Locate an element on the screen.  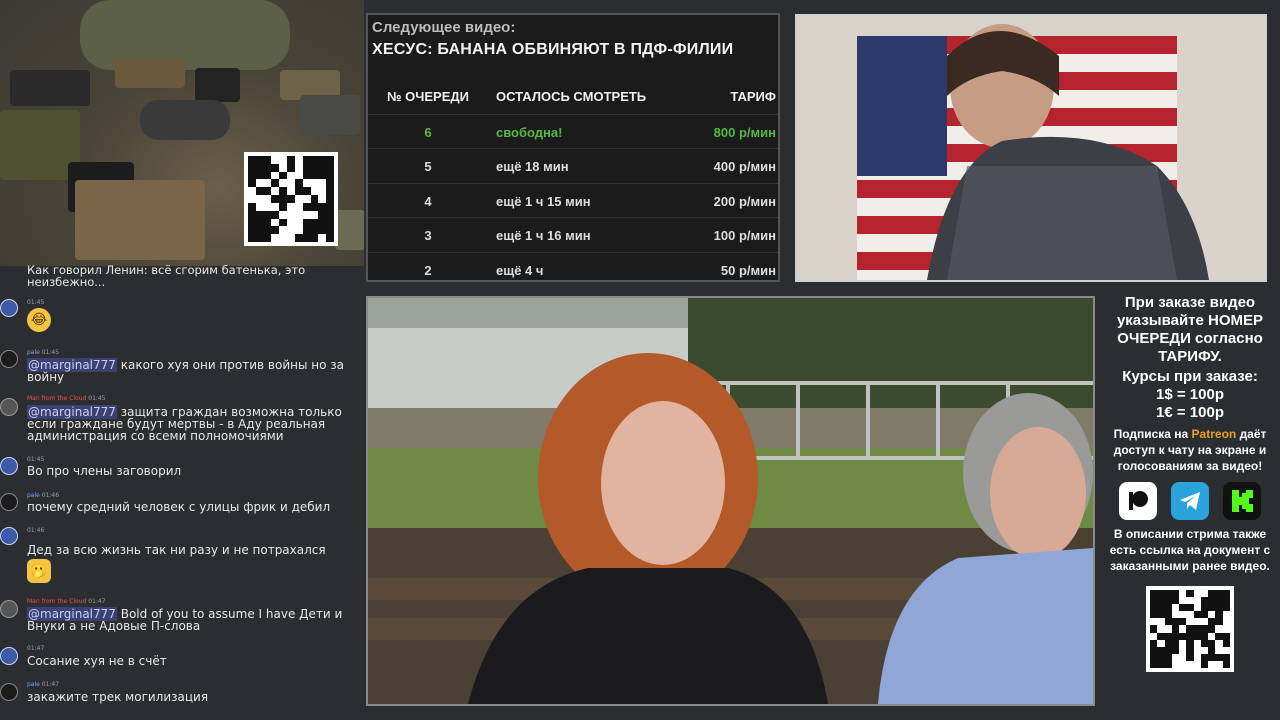
bag is located at coordinates (140, 220).